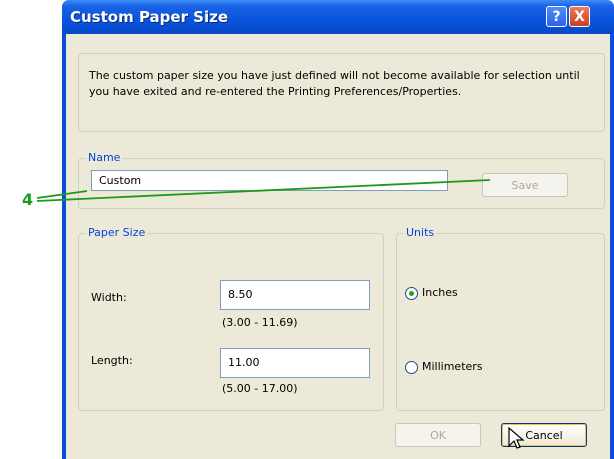 This screenshot has height=459, width=614. What do you see at coordinates (516, 438) in the screenshot?
I see `mouse-cursor-icon` at bounding box center [516, 438].